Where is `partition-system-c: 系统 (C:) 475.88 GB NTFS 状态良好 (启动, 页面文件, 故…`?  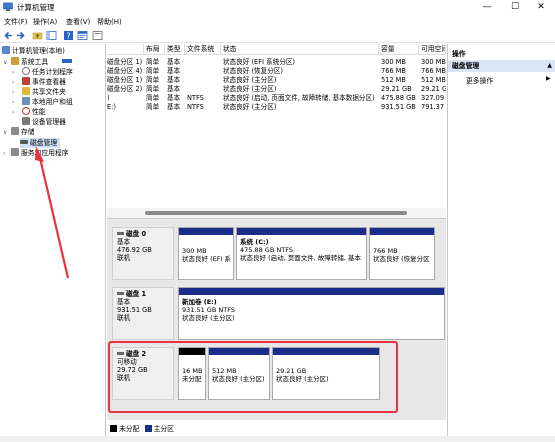
partition-system-c: 系统 (C:) 475.88 GB NTFS 状态良好 (启动, 页面文件, 故… is located at coordinates (301, 253).